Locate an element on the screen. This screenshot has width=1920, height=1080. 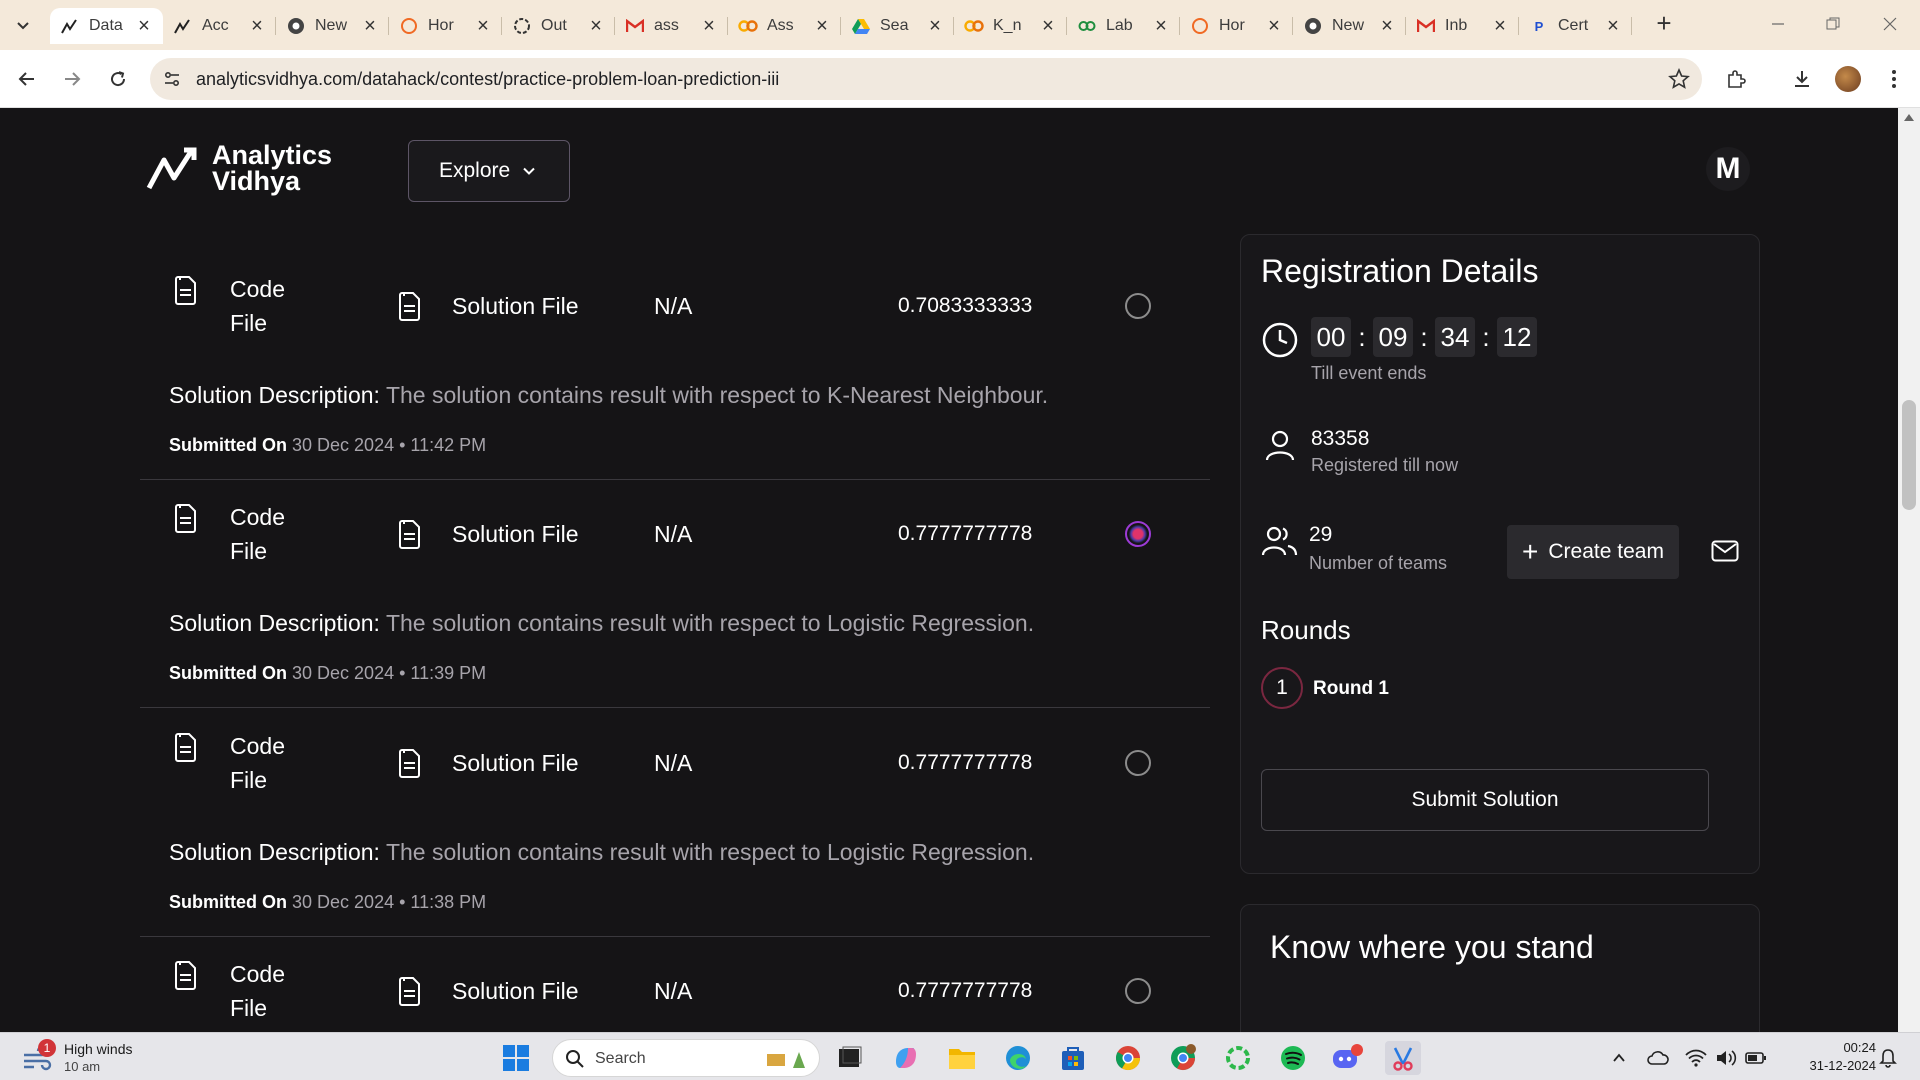
mail-icon is located at coordinates (1725, 551).